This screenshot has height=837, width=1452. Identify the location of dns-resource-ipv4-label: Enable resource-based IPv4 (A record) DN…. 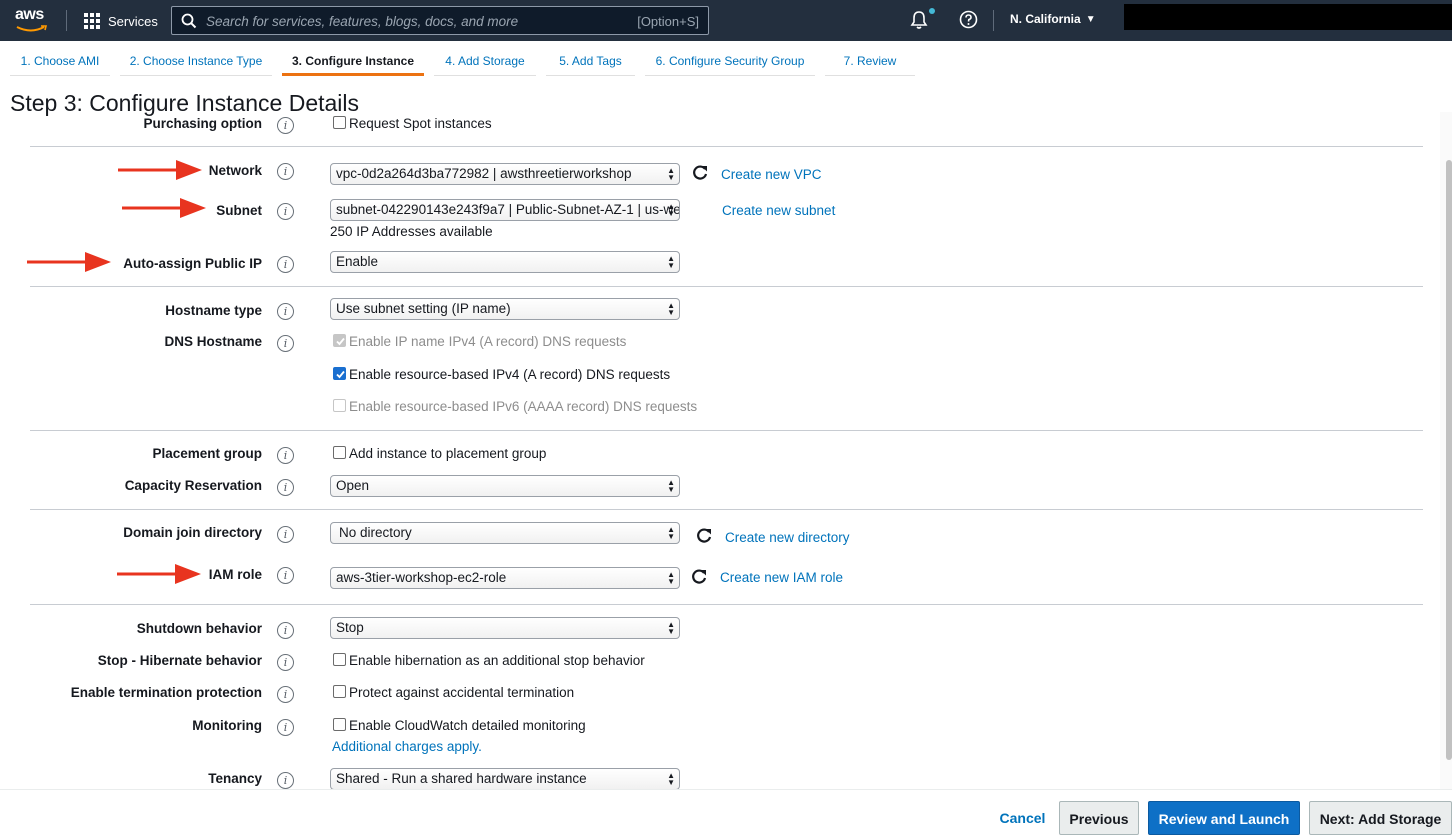
(510, 374).